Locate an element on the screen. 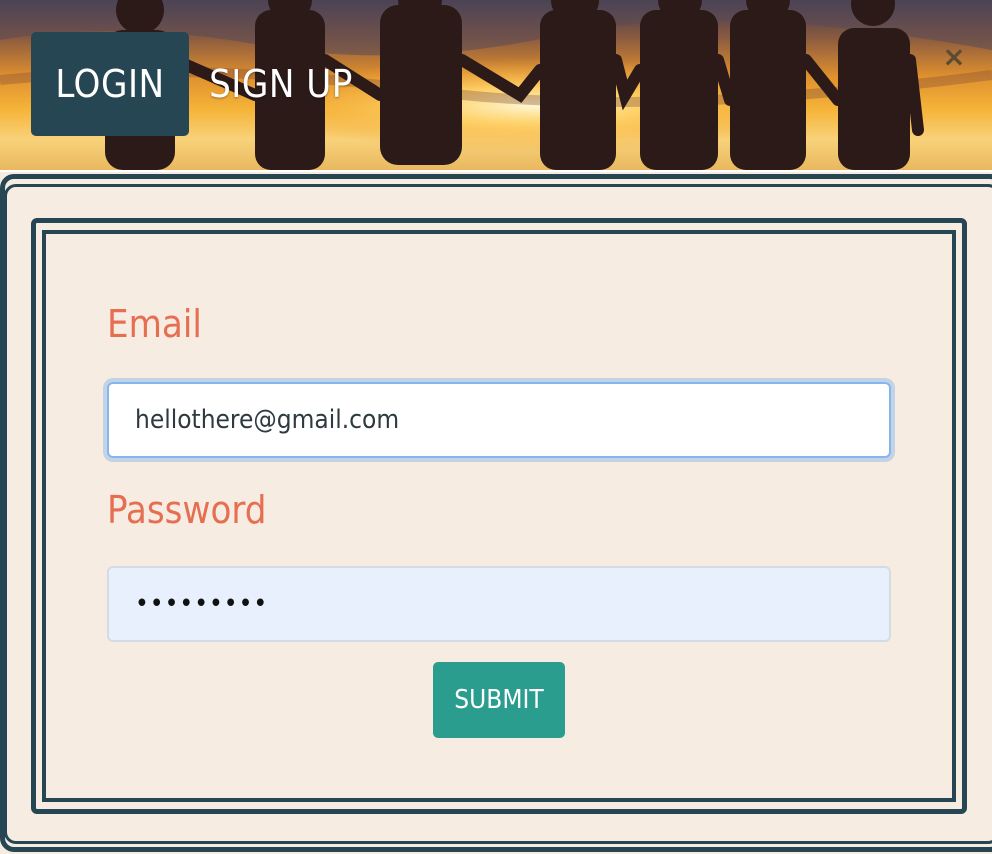 This screenshot has height=854, width=992. email-label: Email is located at coordinates (154, 324).